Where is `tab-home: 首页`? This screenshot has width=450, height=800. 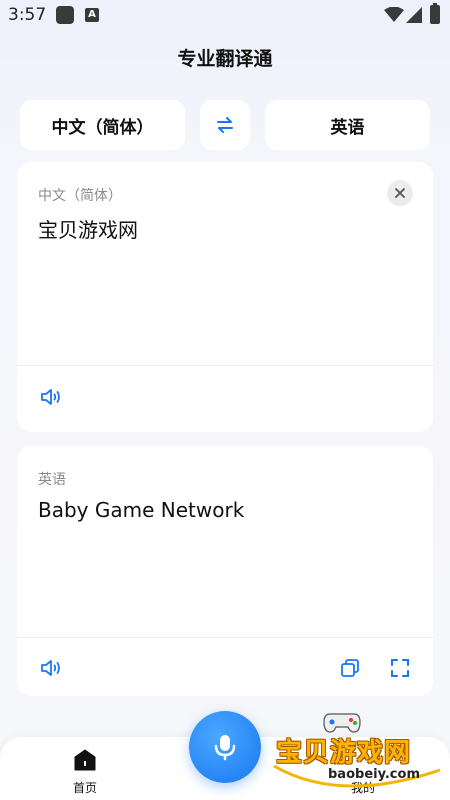
tab-home: 首页 is located at coordinates (85, 771).